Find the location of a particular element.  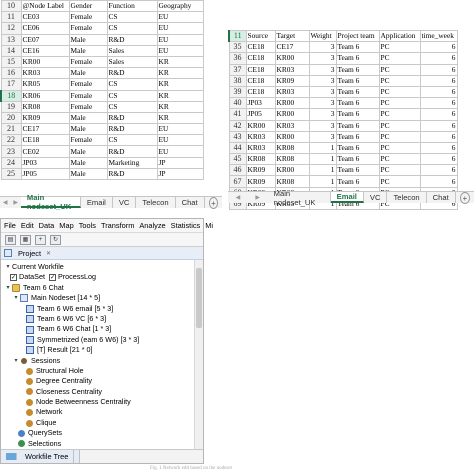

tree-item-session: Node Betweenness Centrality is located at coordinates (102, 402).